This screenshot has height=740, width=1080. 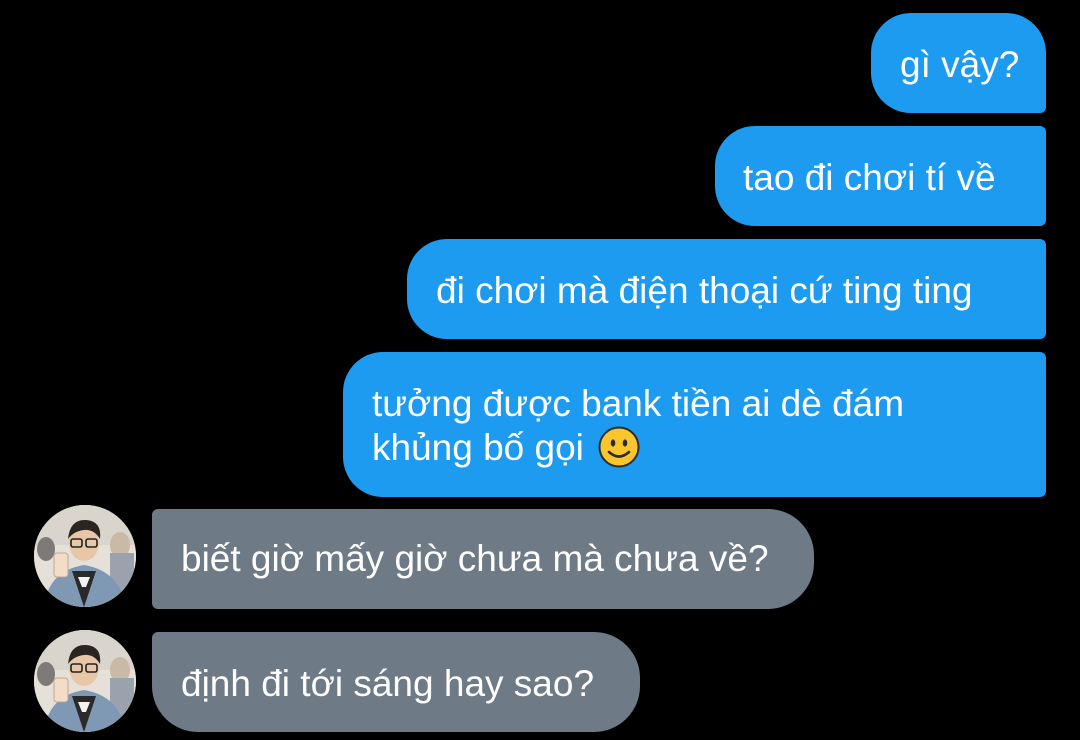 What do you see at coordinates (475, 558) in the screenshot?
I see `message-text: biết giờ mấy giờ chưa mà chưa về?` at bounding box center [475, 558].